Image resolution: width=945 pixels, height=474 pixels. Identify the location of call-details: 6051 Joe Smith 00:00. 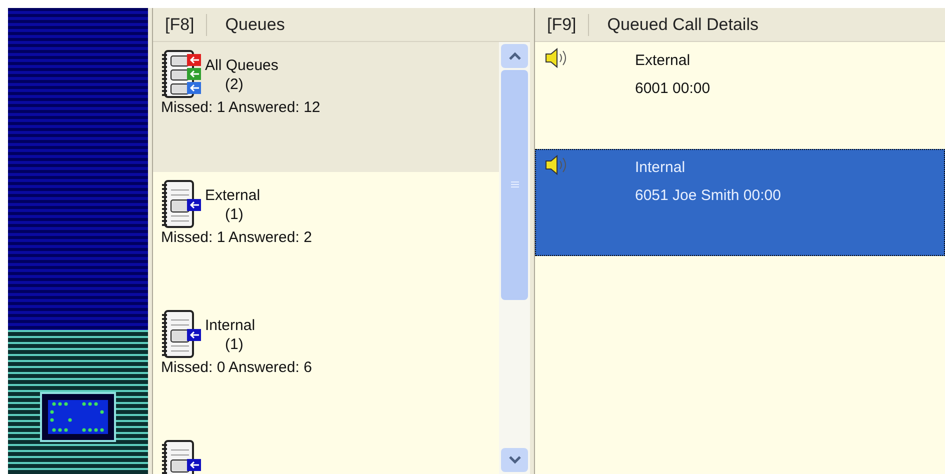
(708, 196).